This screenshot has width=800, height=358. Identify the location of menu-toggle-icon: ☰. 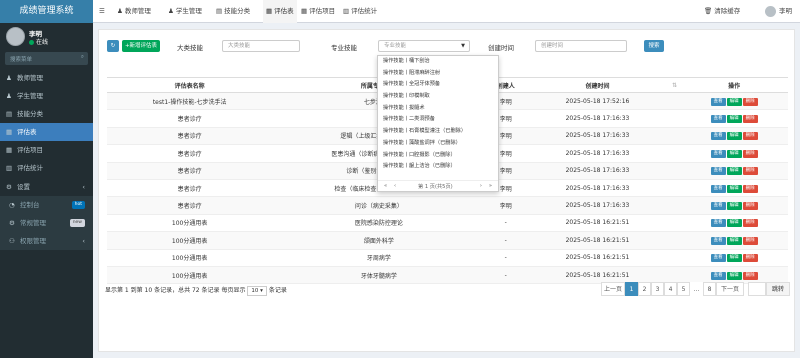
(102, 11).